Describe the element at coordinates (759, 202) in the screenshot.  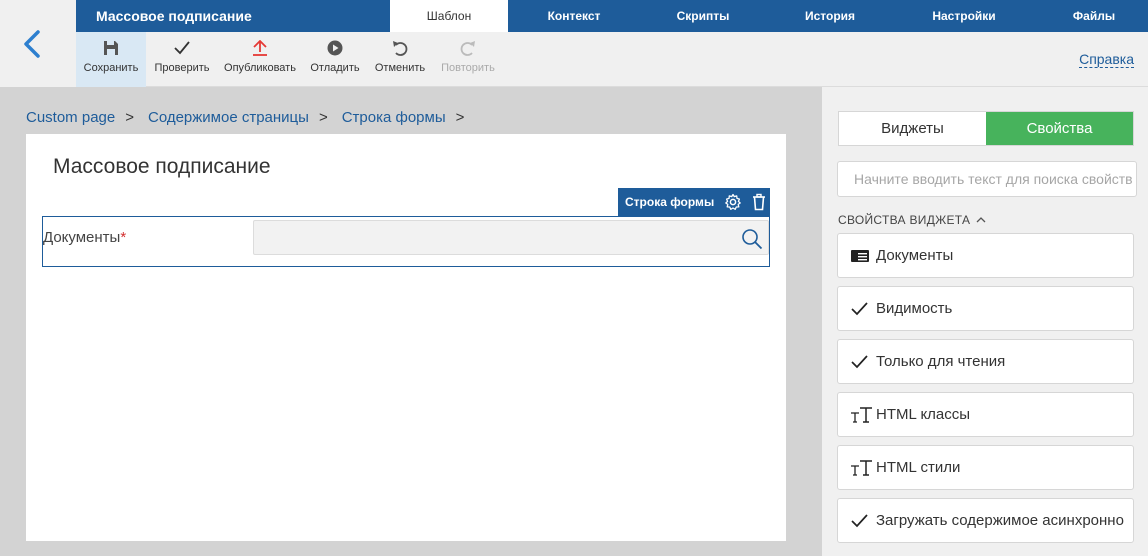
I see `trash-icon` at that location.